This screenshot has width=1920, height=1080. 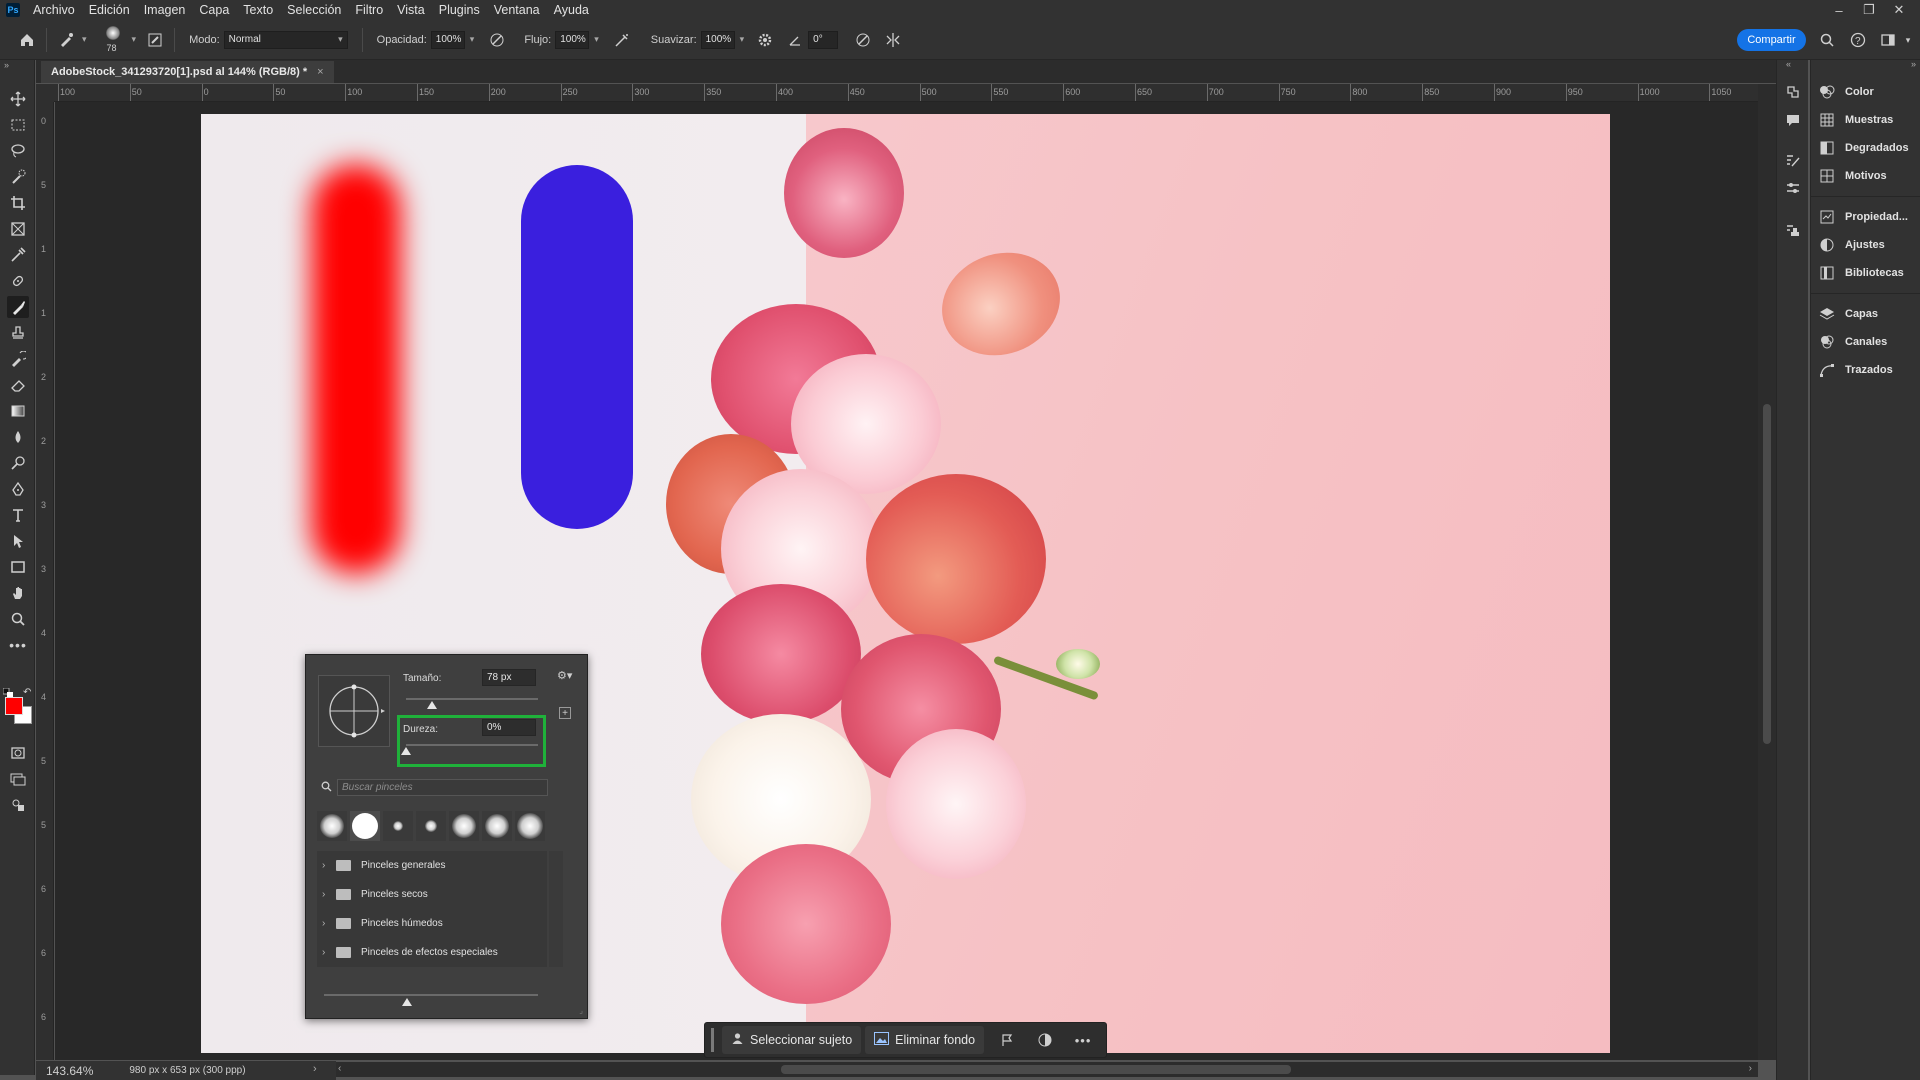 I want to click on panel-swatches: Muestras, so click(x=1856, y=120).